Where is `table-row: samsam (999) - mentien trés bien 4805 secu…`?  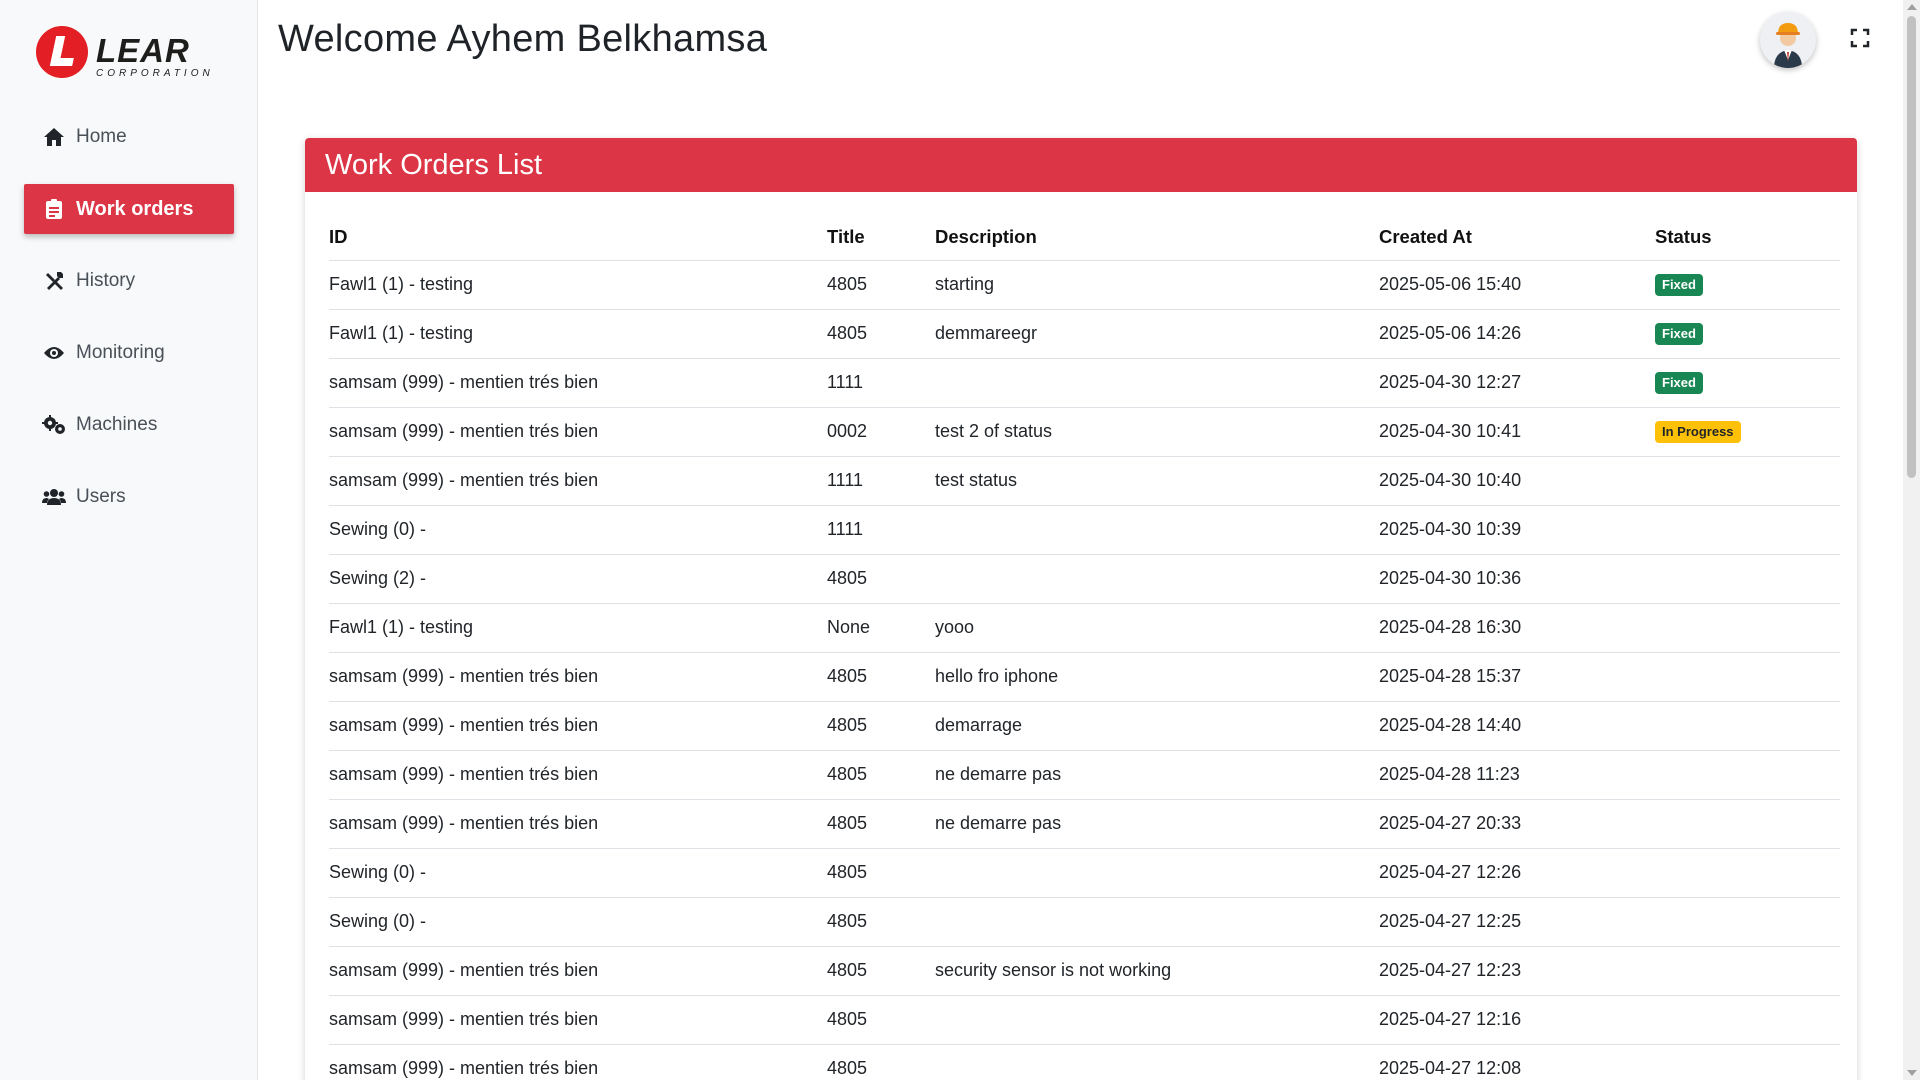
table-row: samsam (999) - mentien trés bien 4805 secu… is located at coordinates (1084, 971).